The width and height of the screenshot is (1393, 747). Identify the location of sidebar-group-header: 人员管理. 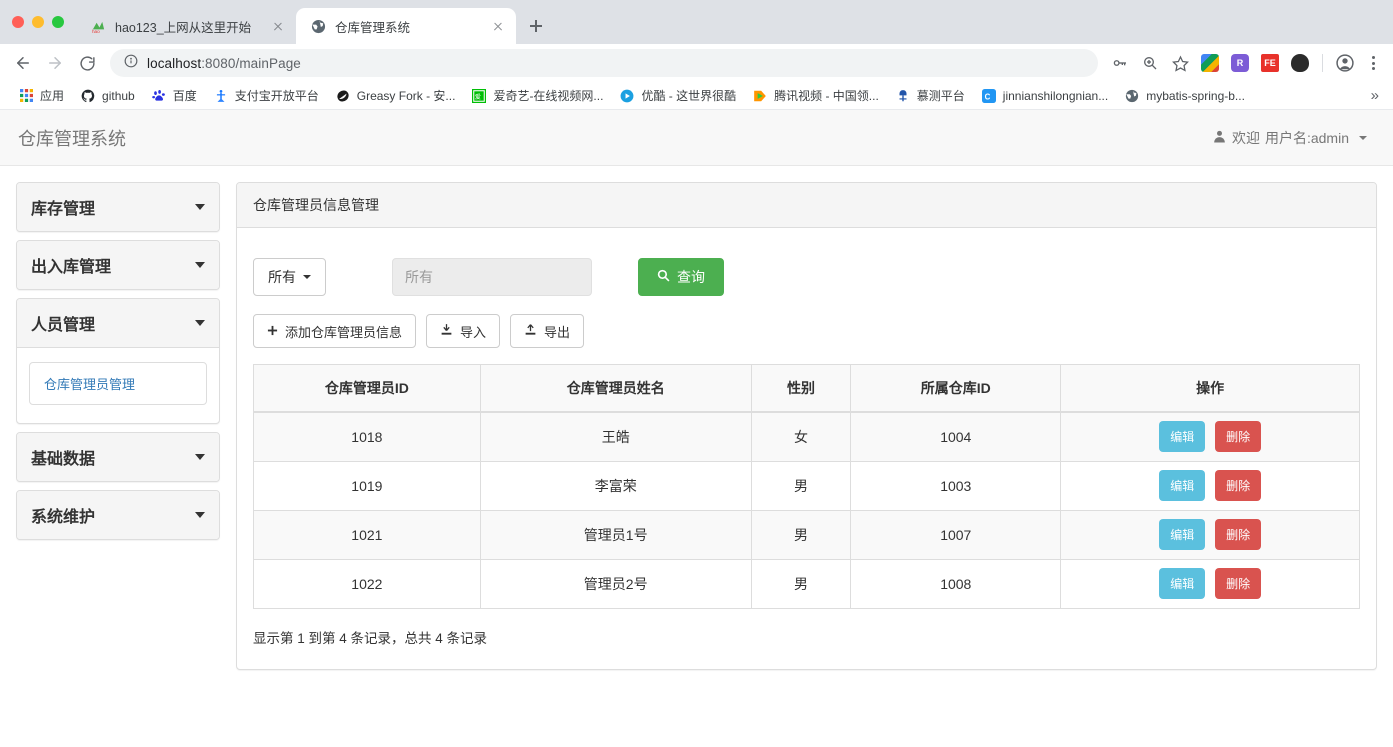
(118, 323).